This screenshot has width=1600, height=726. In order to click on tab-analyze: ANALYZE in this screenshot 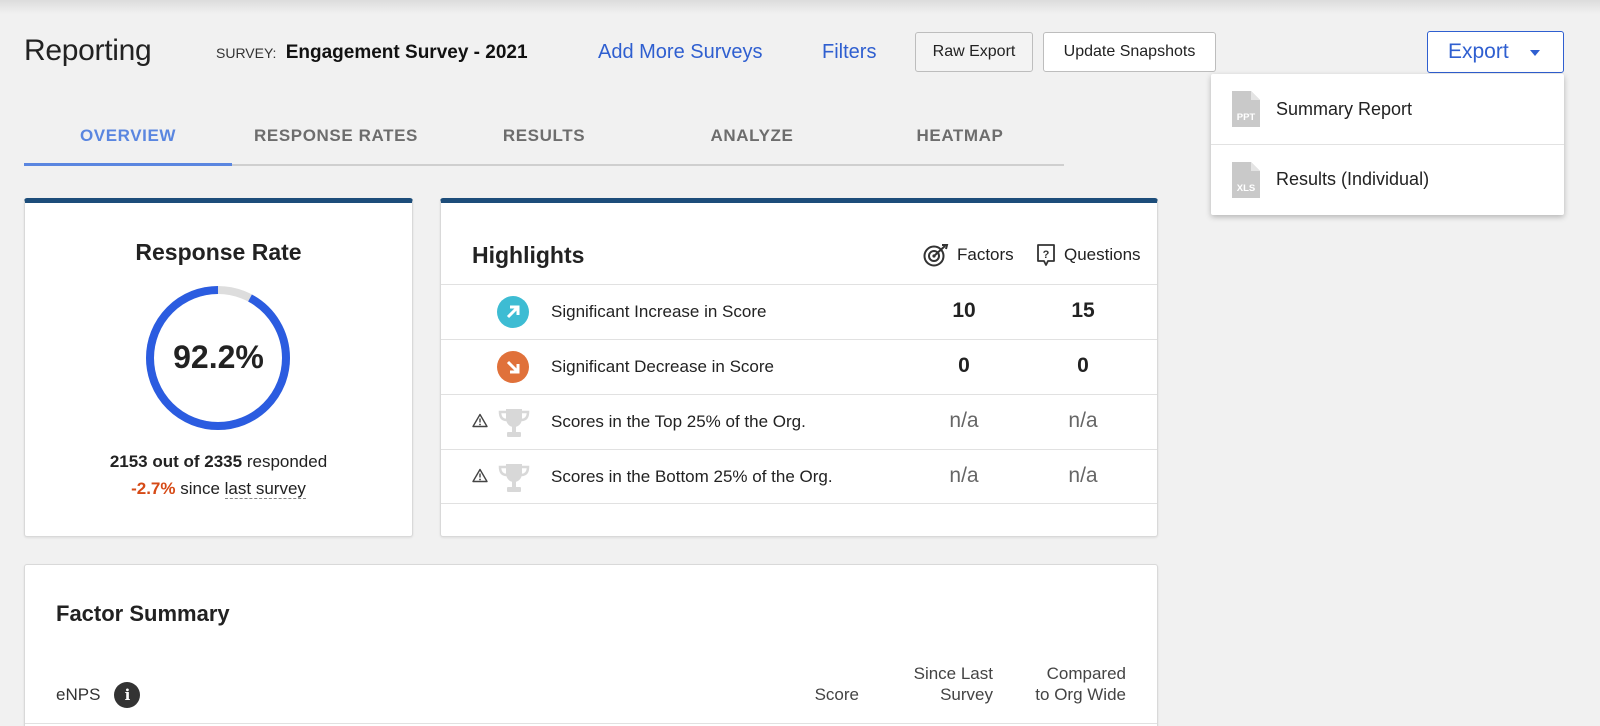, I will do `click(752, 136)`.